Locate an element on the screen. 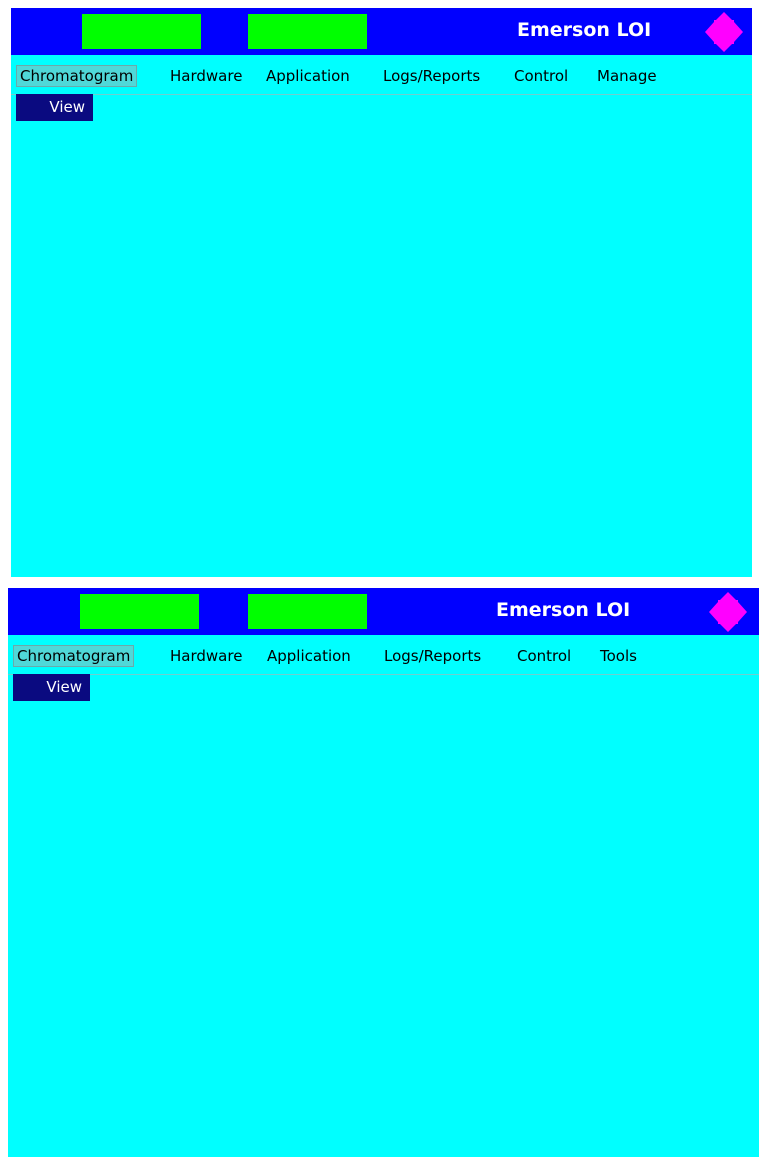  menu-tools: Tools is located at coordinates (618, 656).